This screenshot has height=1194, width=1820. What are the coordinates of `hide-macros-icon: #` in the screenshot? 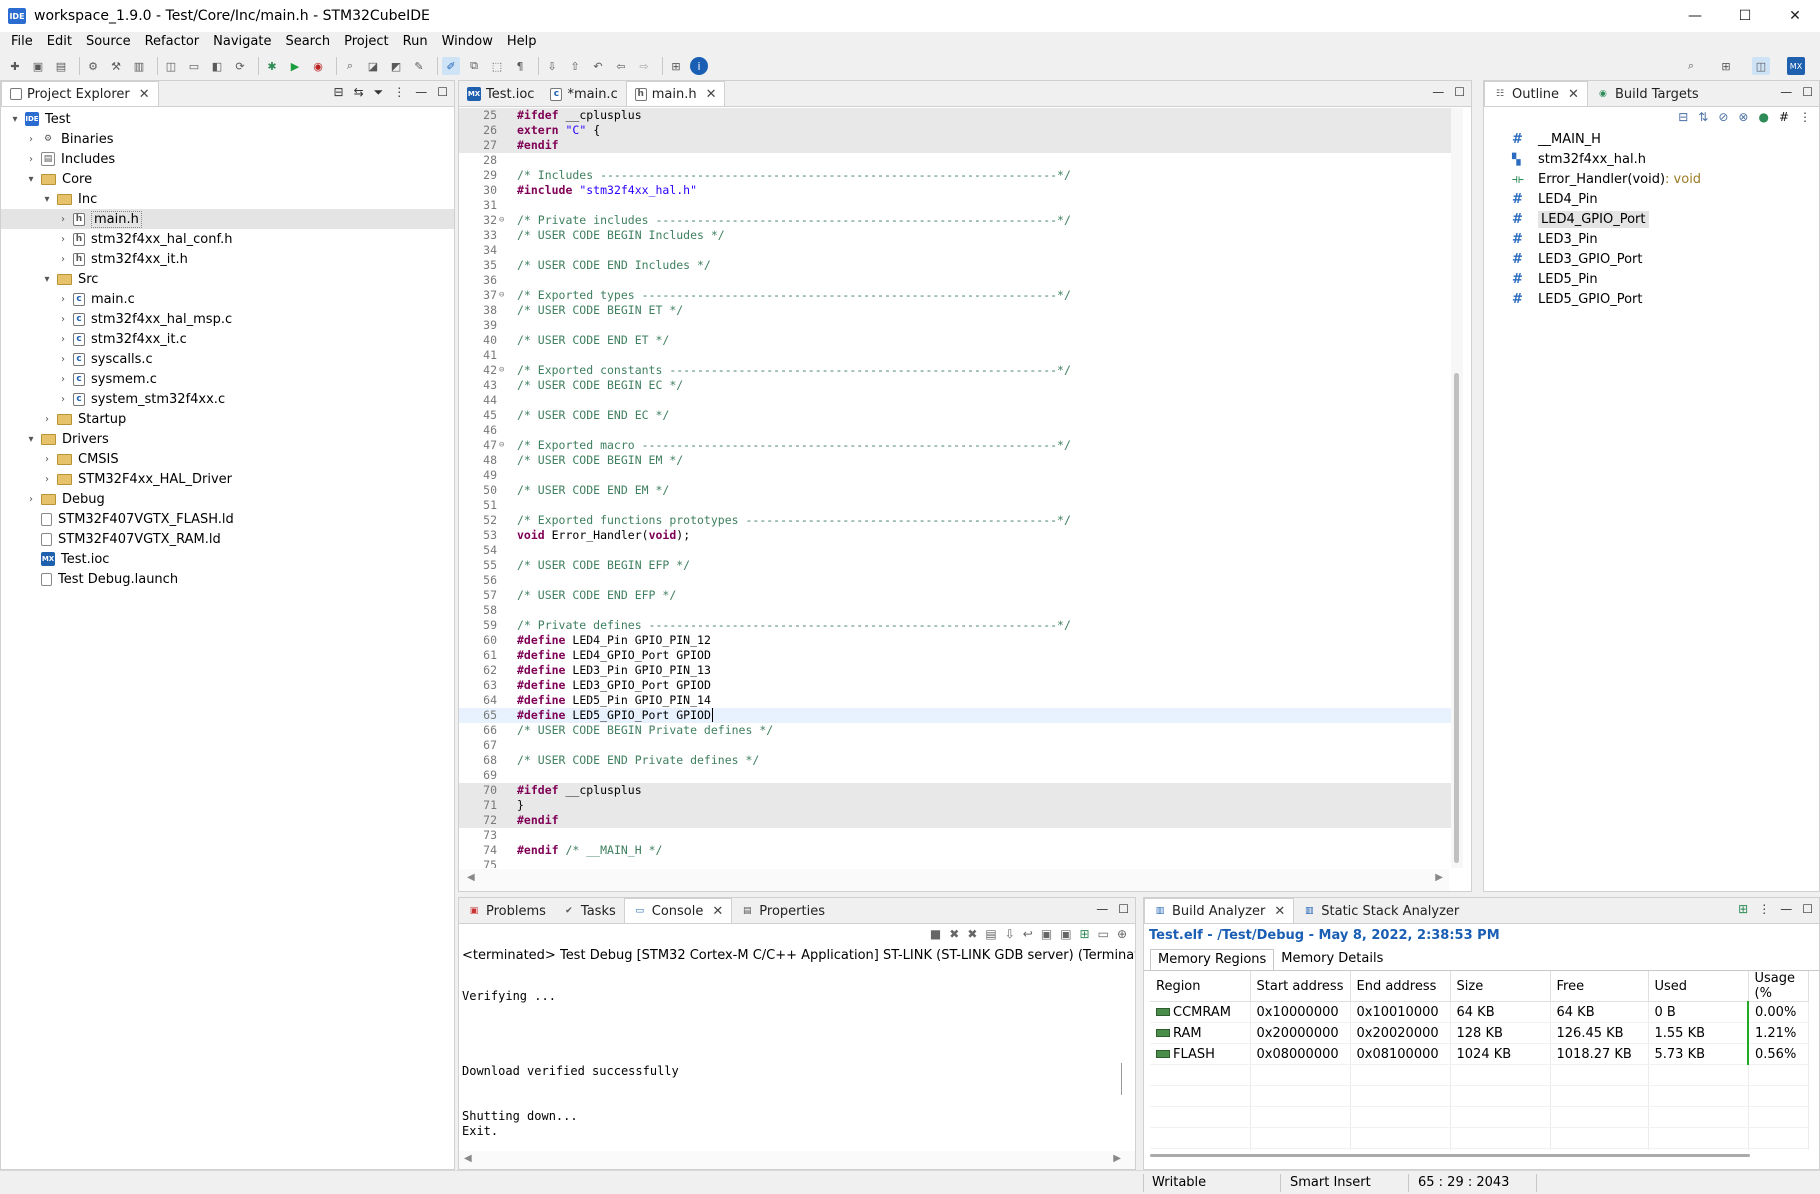 It's located at (1784, 117).